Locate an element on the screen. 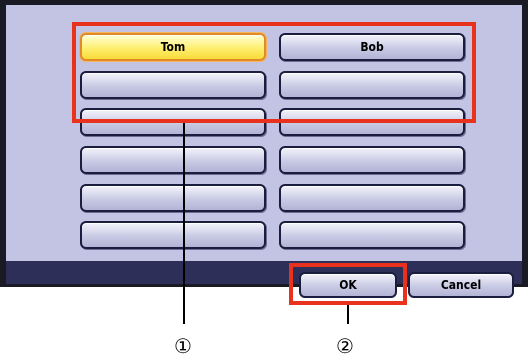 The image size is (532, 363). callout-box-ok is located at coordinates (348, 284).